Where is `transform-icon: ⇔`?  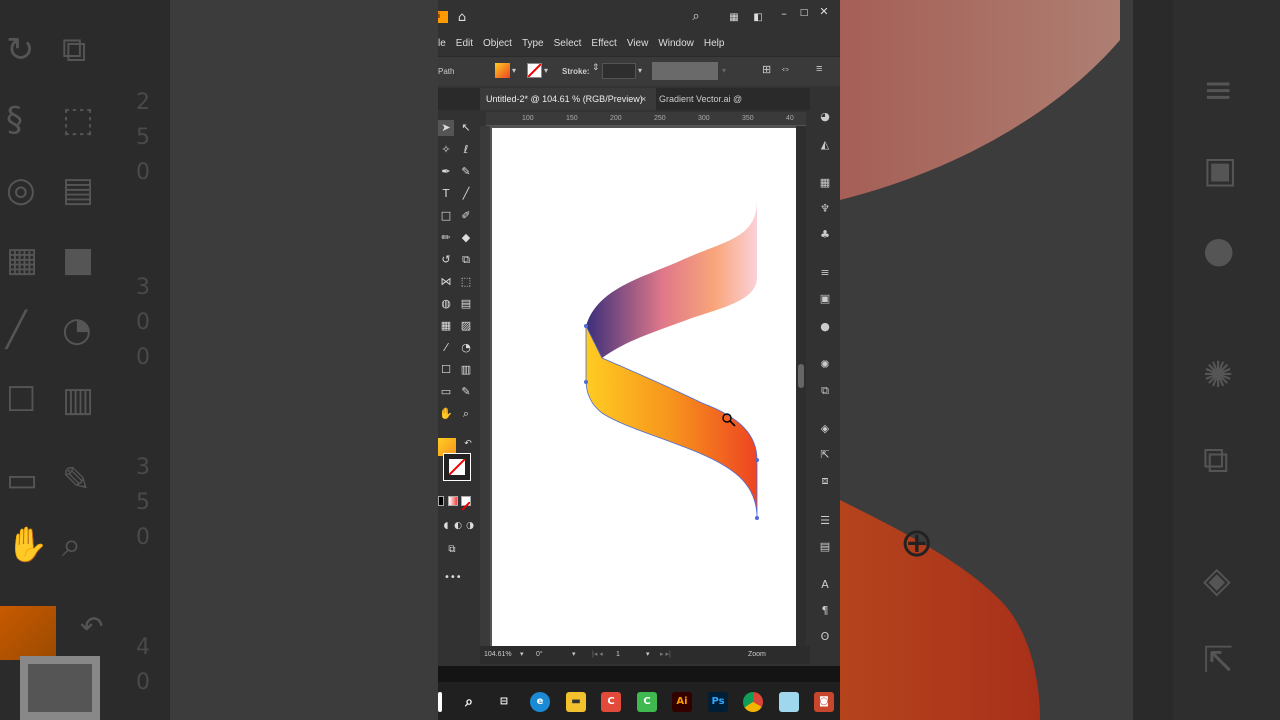 transform-icon: ⇔ is located at coordinates (785, 69).